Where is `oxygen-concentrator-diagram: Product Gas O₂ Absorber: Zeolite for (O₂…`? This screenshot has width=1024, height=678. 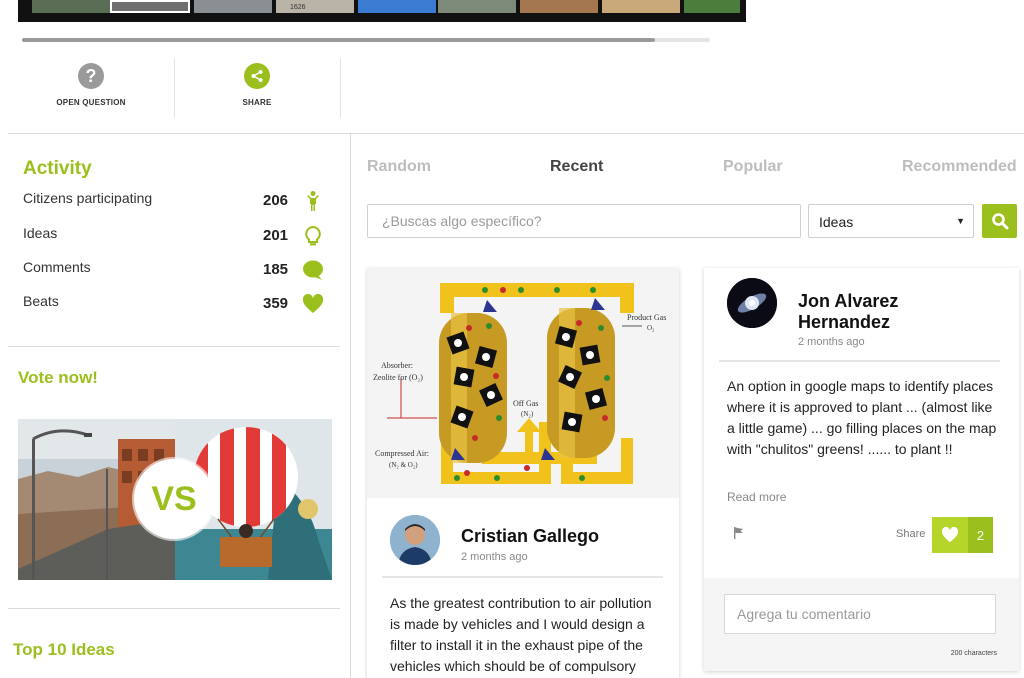 oxygen-concentrator-diagram: Product Gas O₂ Absorber: Zeolite for (O₂… is located at coordinates (519, 383).